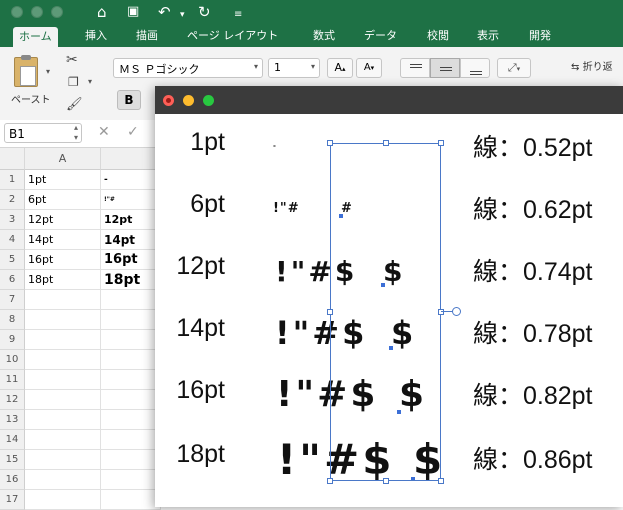 This screenshot has height=510, width=623. Describe the element at coordinates (445, 68) in the screenshot. I see `align-middle-button` at that location.